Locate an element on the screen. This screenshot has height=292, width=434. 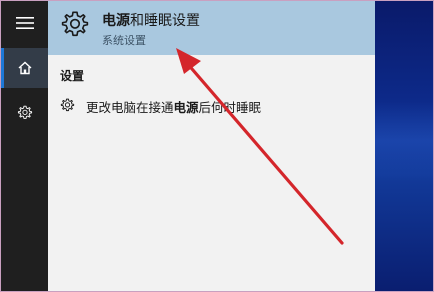
result-label-highlight: 电源 is located at coordinates (186, 107).